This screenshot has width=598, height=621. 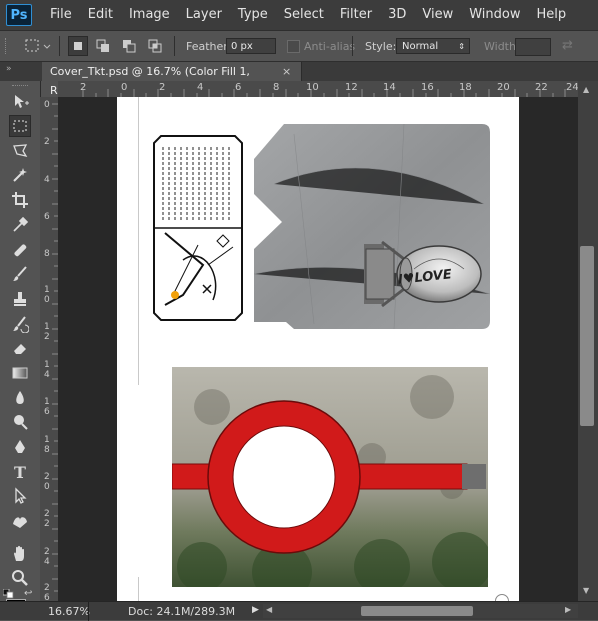 What do you see at coordinates (20, 422) in the screenshot?
I see `dodge-tool-icon` at bounding box center [20, 422].